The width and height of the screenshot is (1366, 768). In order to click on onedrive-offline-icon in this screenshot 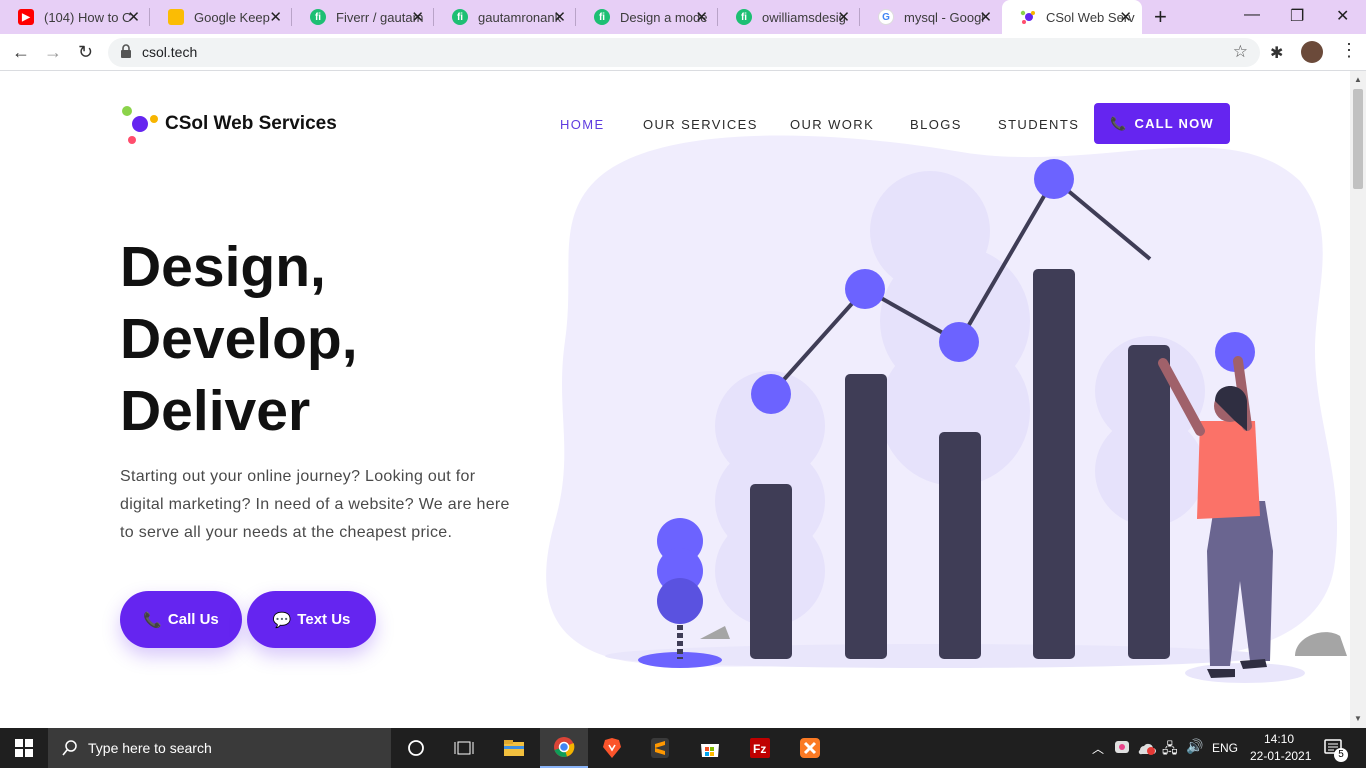, I will do `click(1147, 748)`.